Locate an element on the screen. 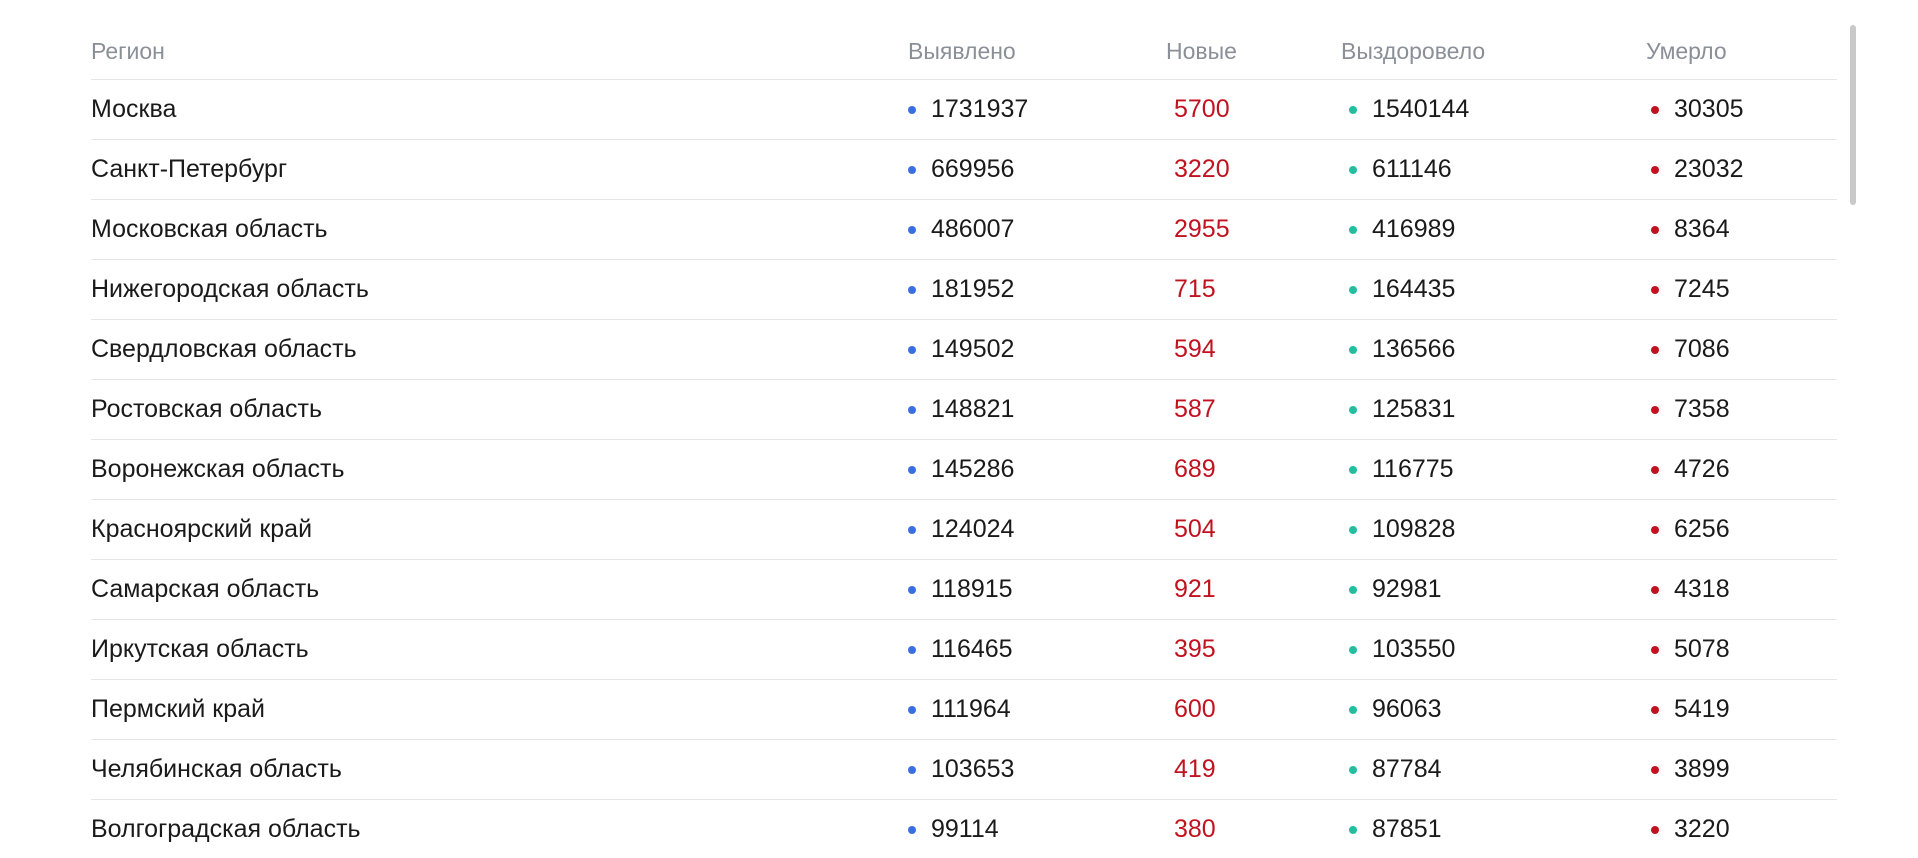  region-name-value: Челябинская область is located at coordinates (216, 769).